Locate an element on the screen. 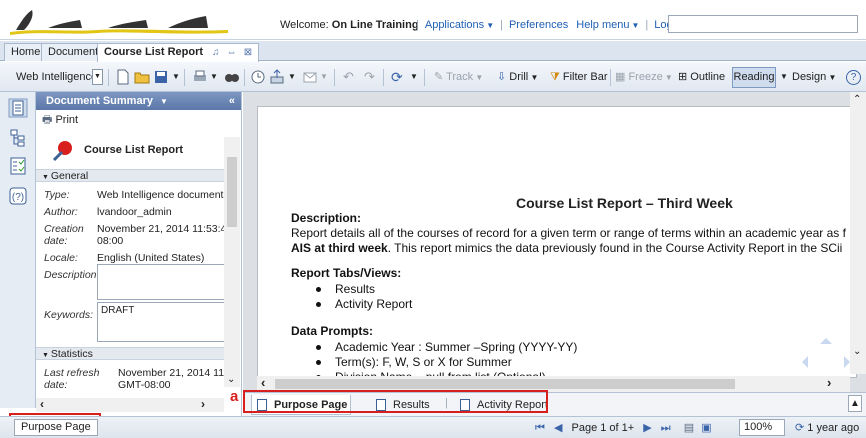 The height and width of the screenshot is (438, 866). open-folder-icon is located at coordinates (142, 77).